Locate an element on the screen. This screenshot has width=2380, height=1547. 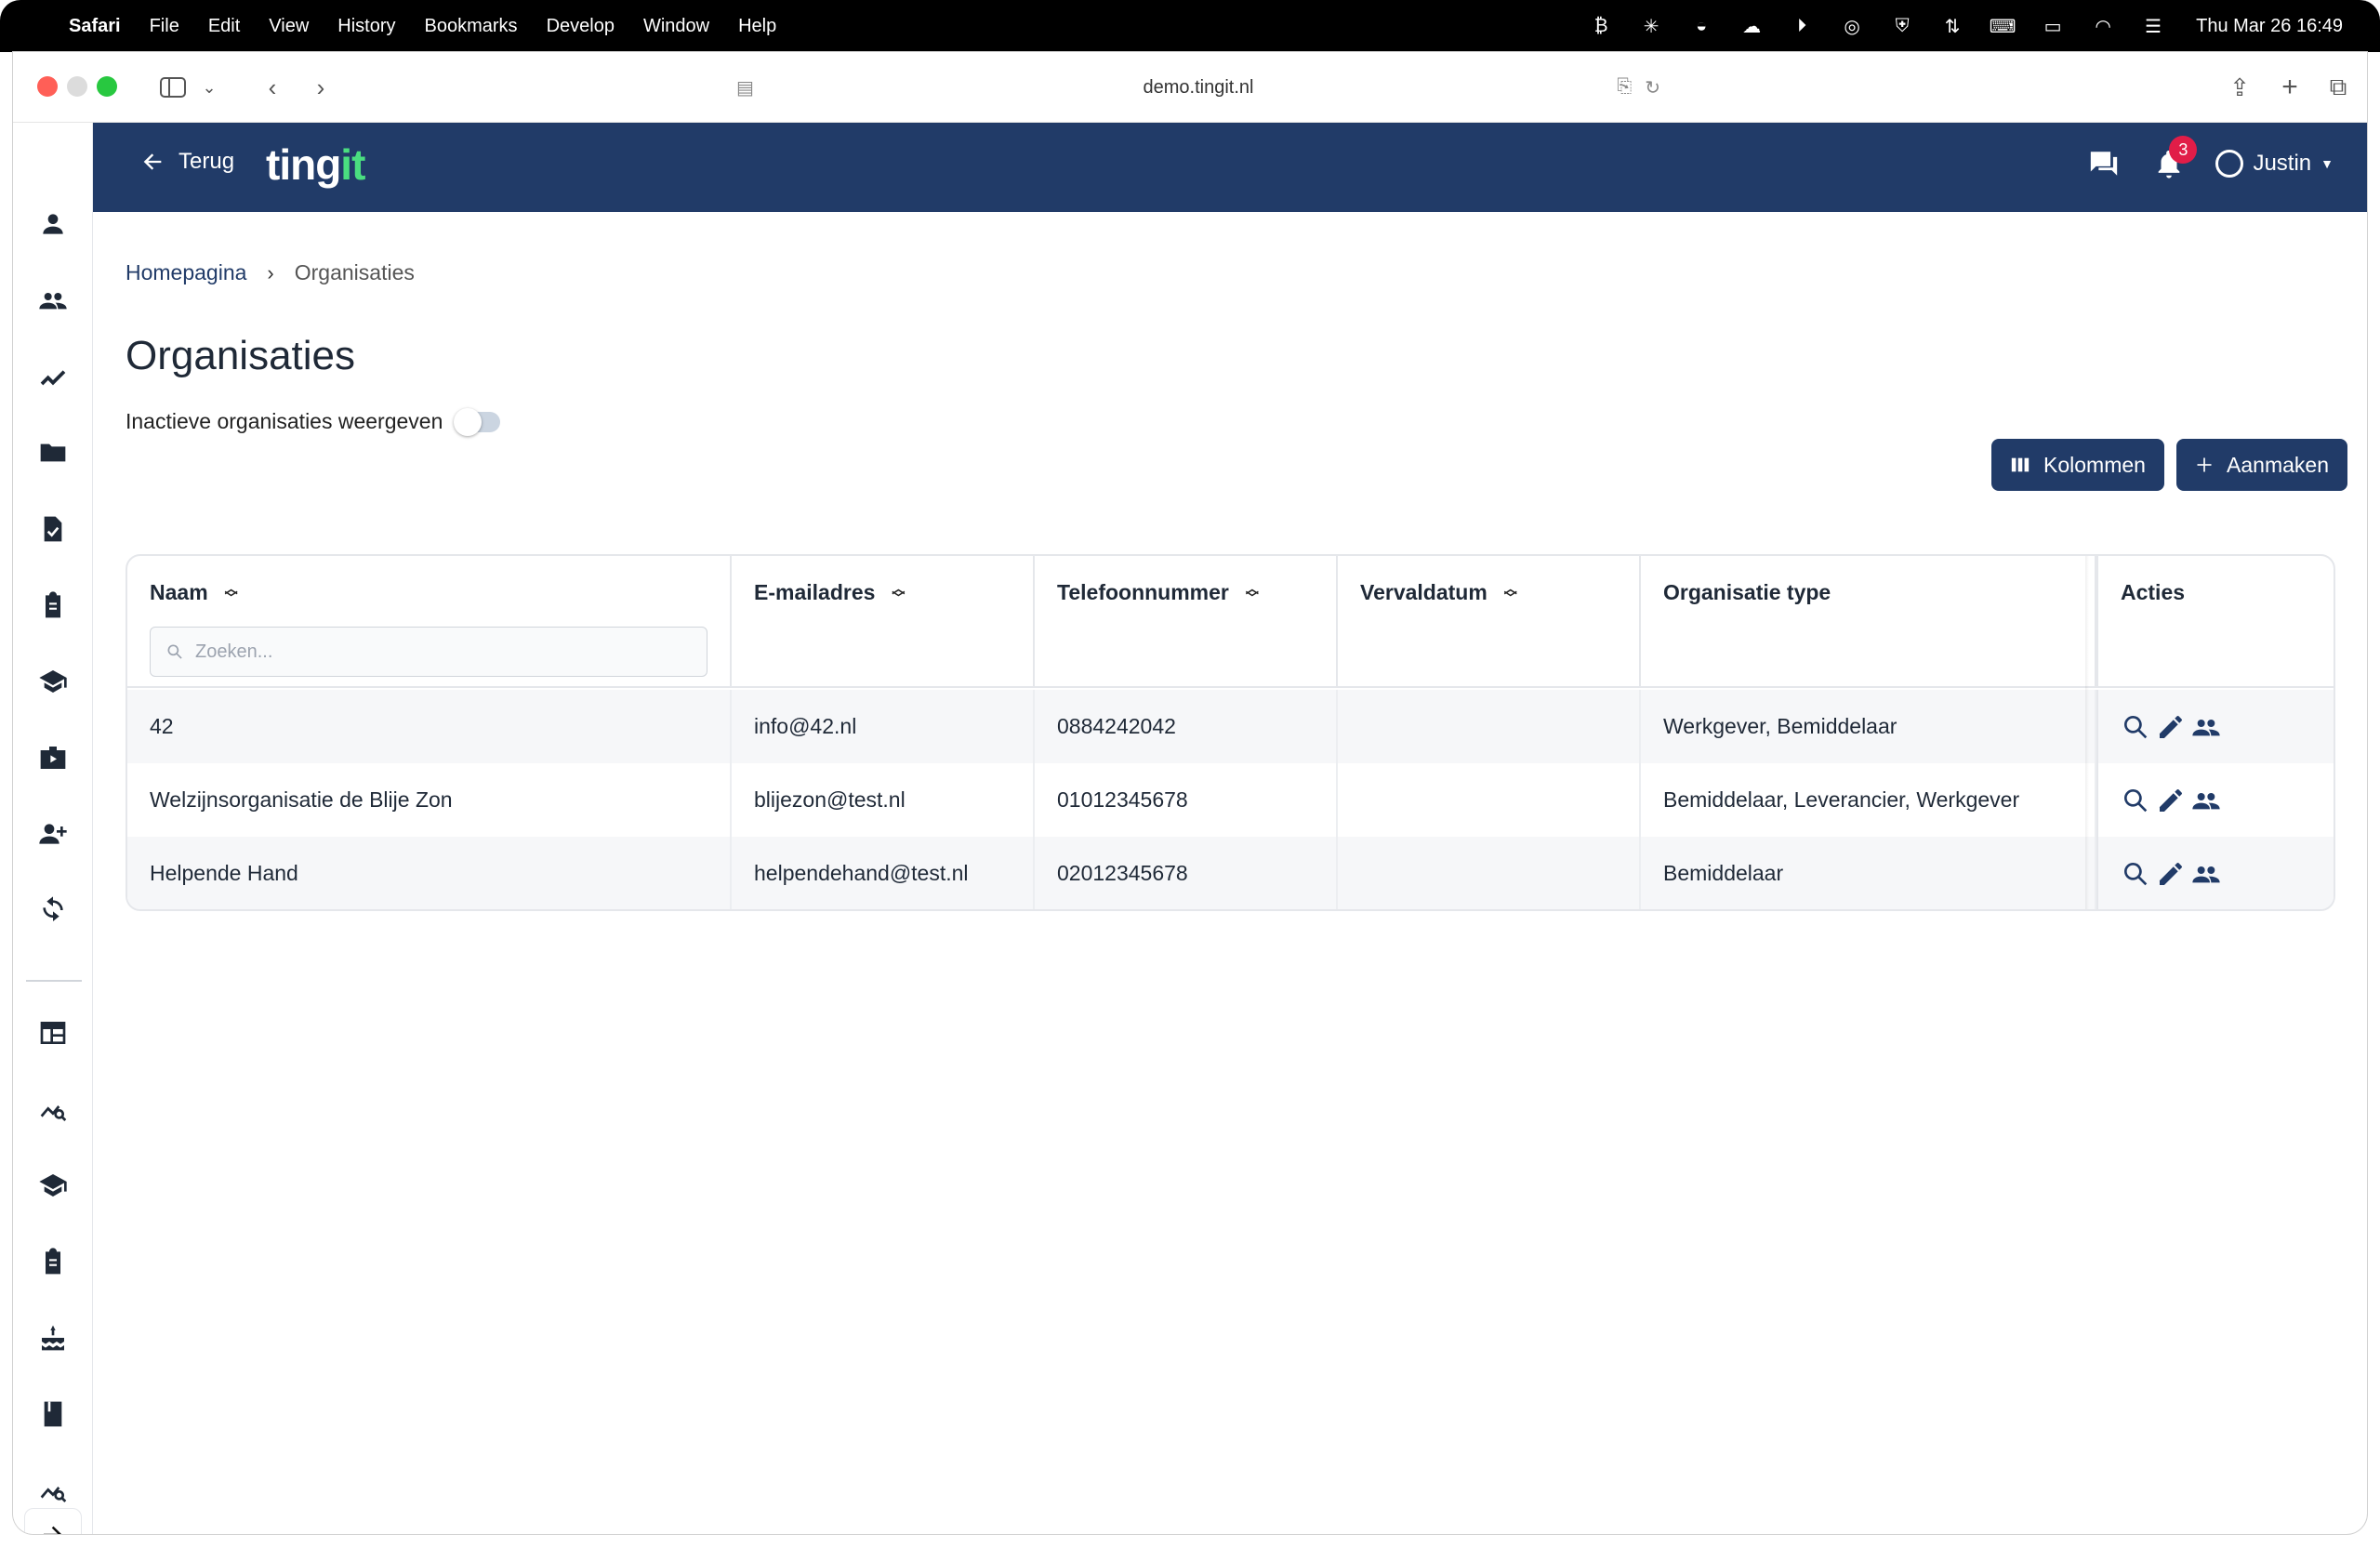
status-sparkle-icon: ✳ is located at coordinates (1651, 26).